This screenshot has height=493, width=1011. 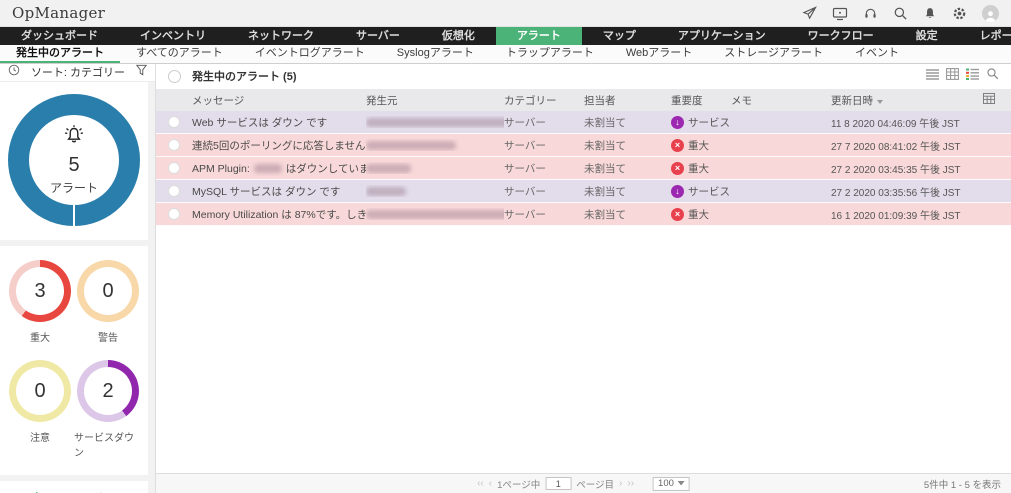 What do you see at coordinates (538, 36) in the screenshot?
I see `nav-alerts: アラート` at bounding box center [538, 36].